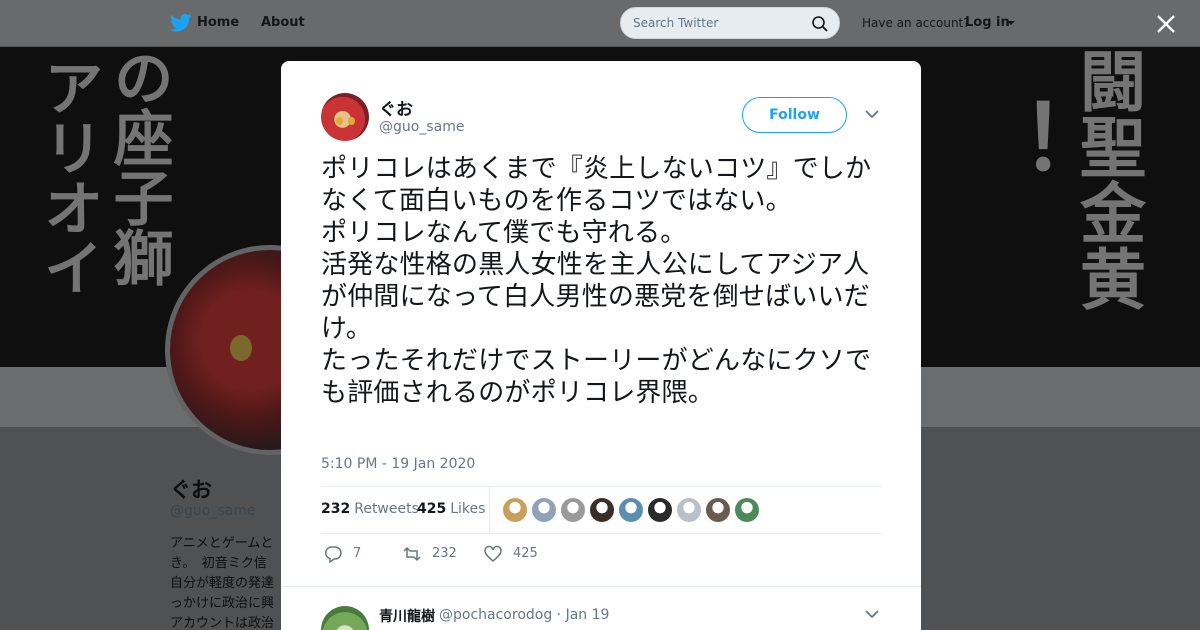 This screenshot has width=1200, height=630. I want to click on tweet-timestamp: 5:10 PM - 19 Jan 2020, so click(398, 464).